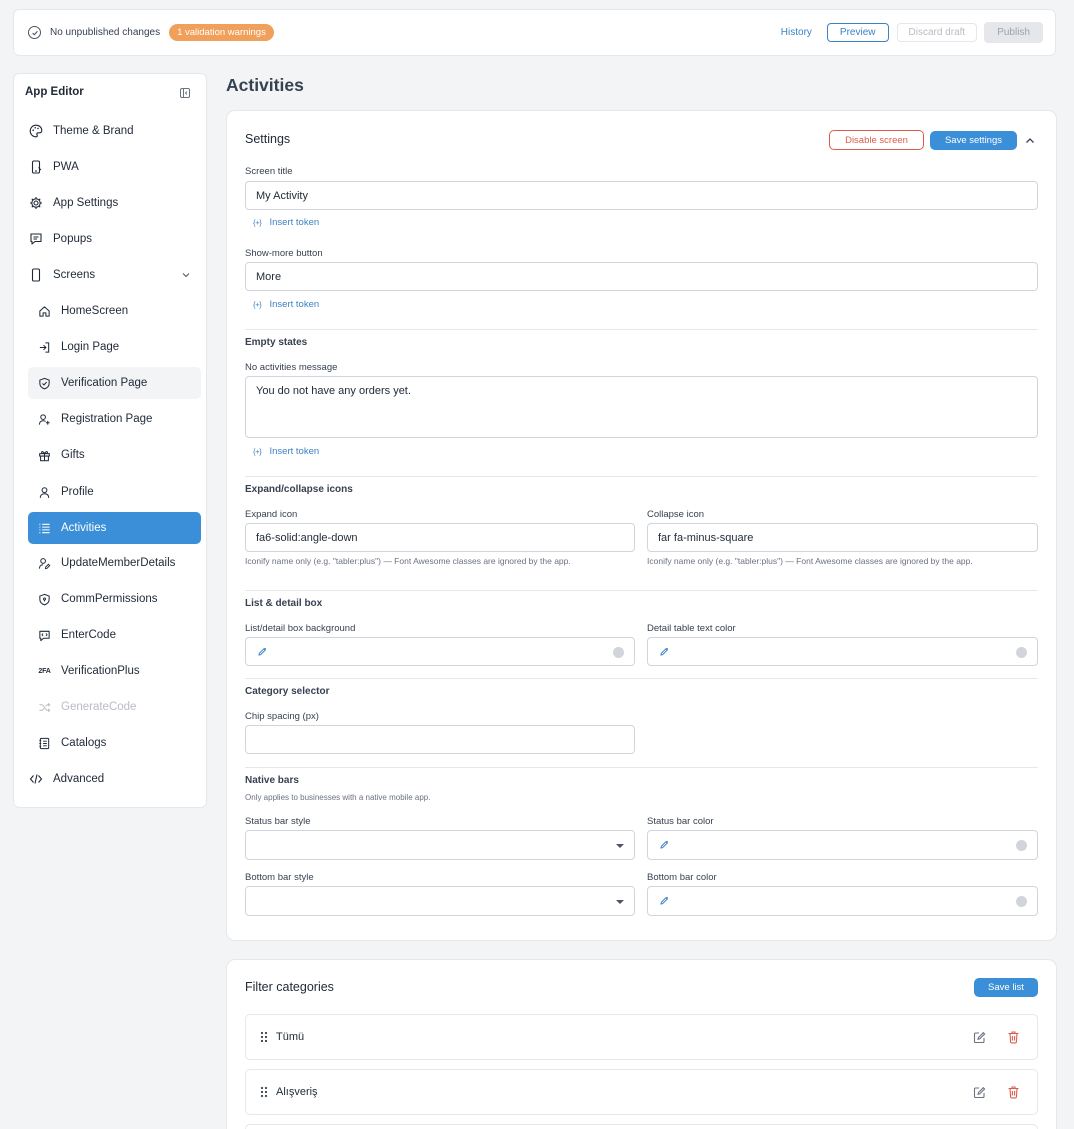 The width and height of the screenshot is (1074, 1129). I want to click on sidebar-item-label: Activities, so click(84, 528).